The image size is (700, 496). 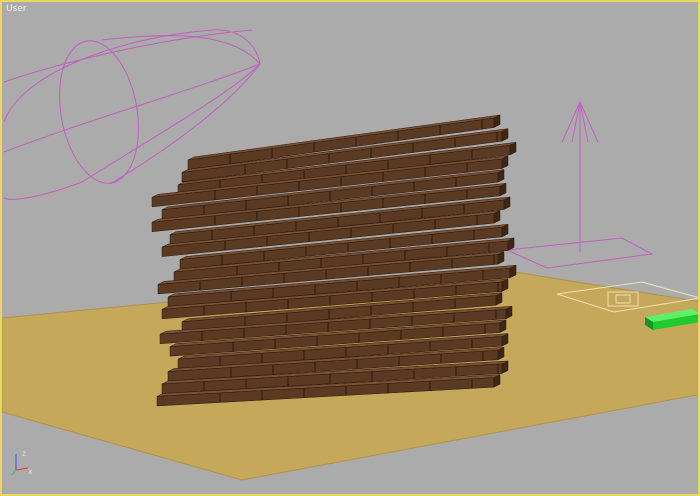 I want to click on axis-tripod: z x, so click(x=22, y=462).